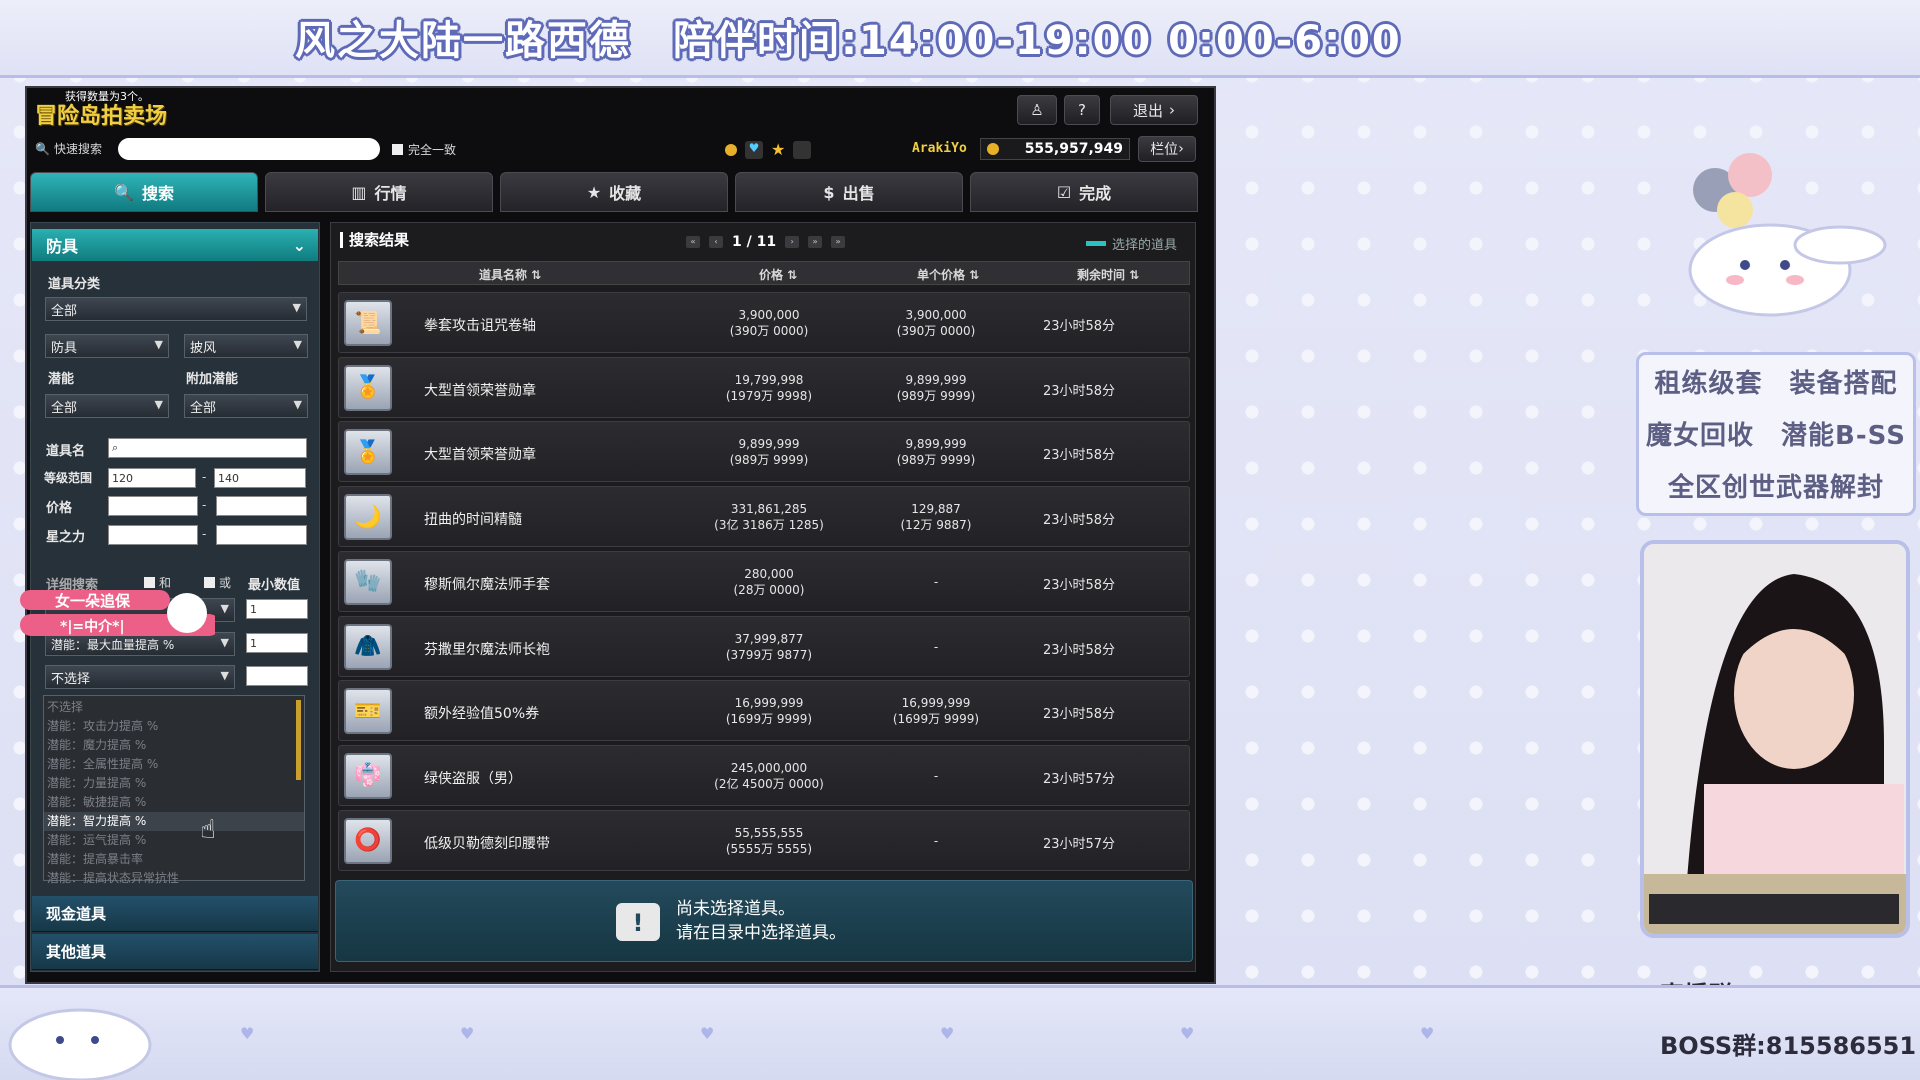 The image size is (1920, 1080). Describe the element at coordinates (260, 478) in the screenshot. I see `level-max-input: 140` at that location.